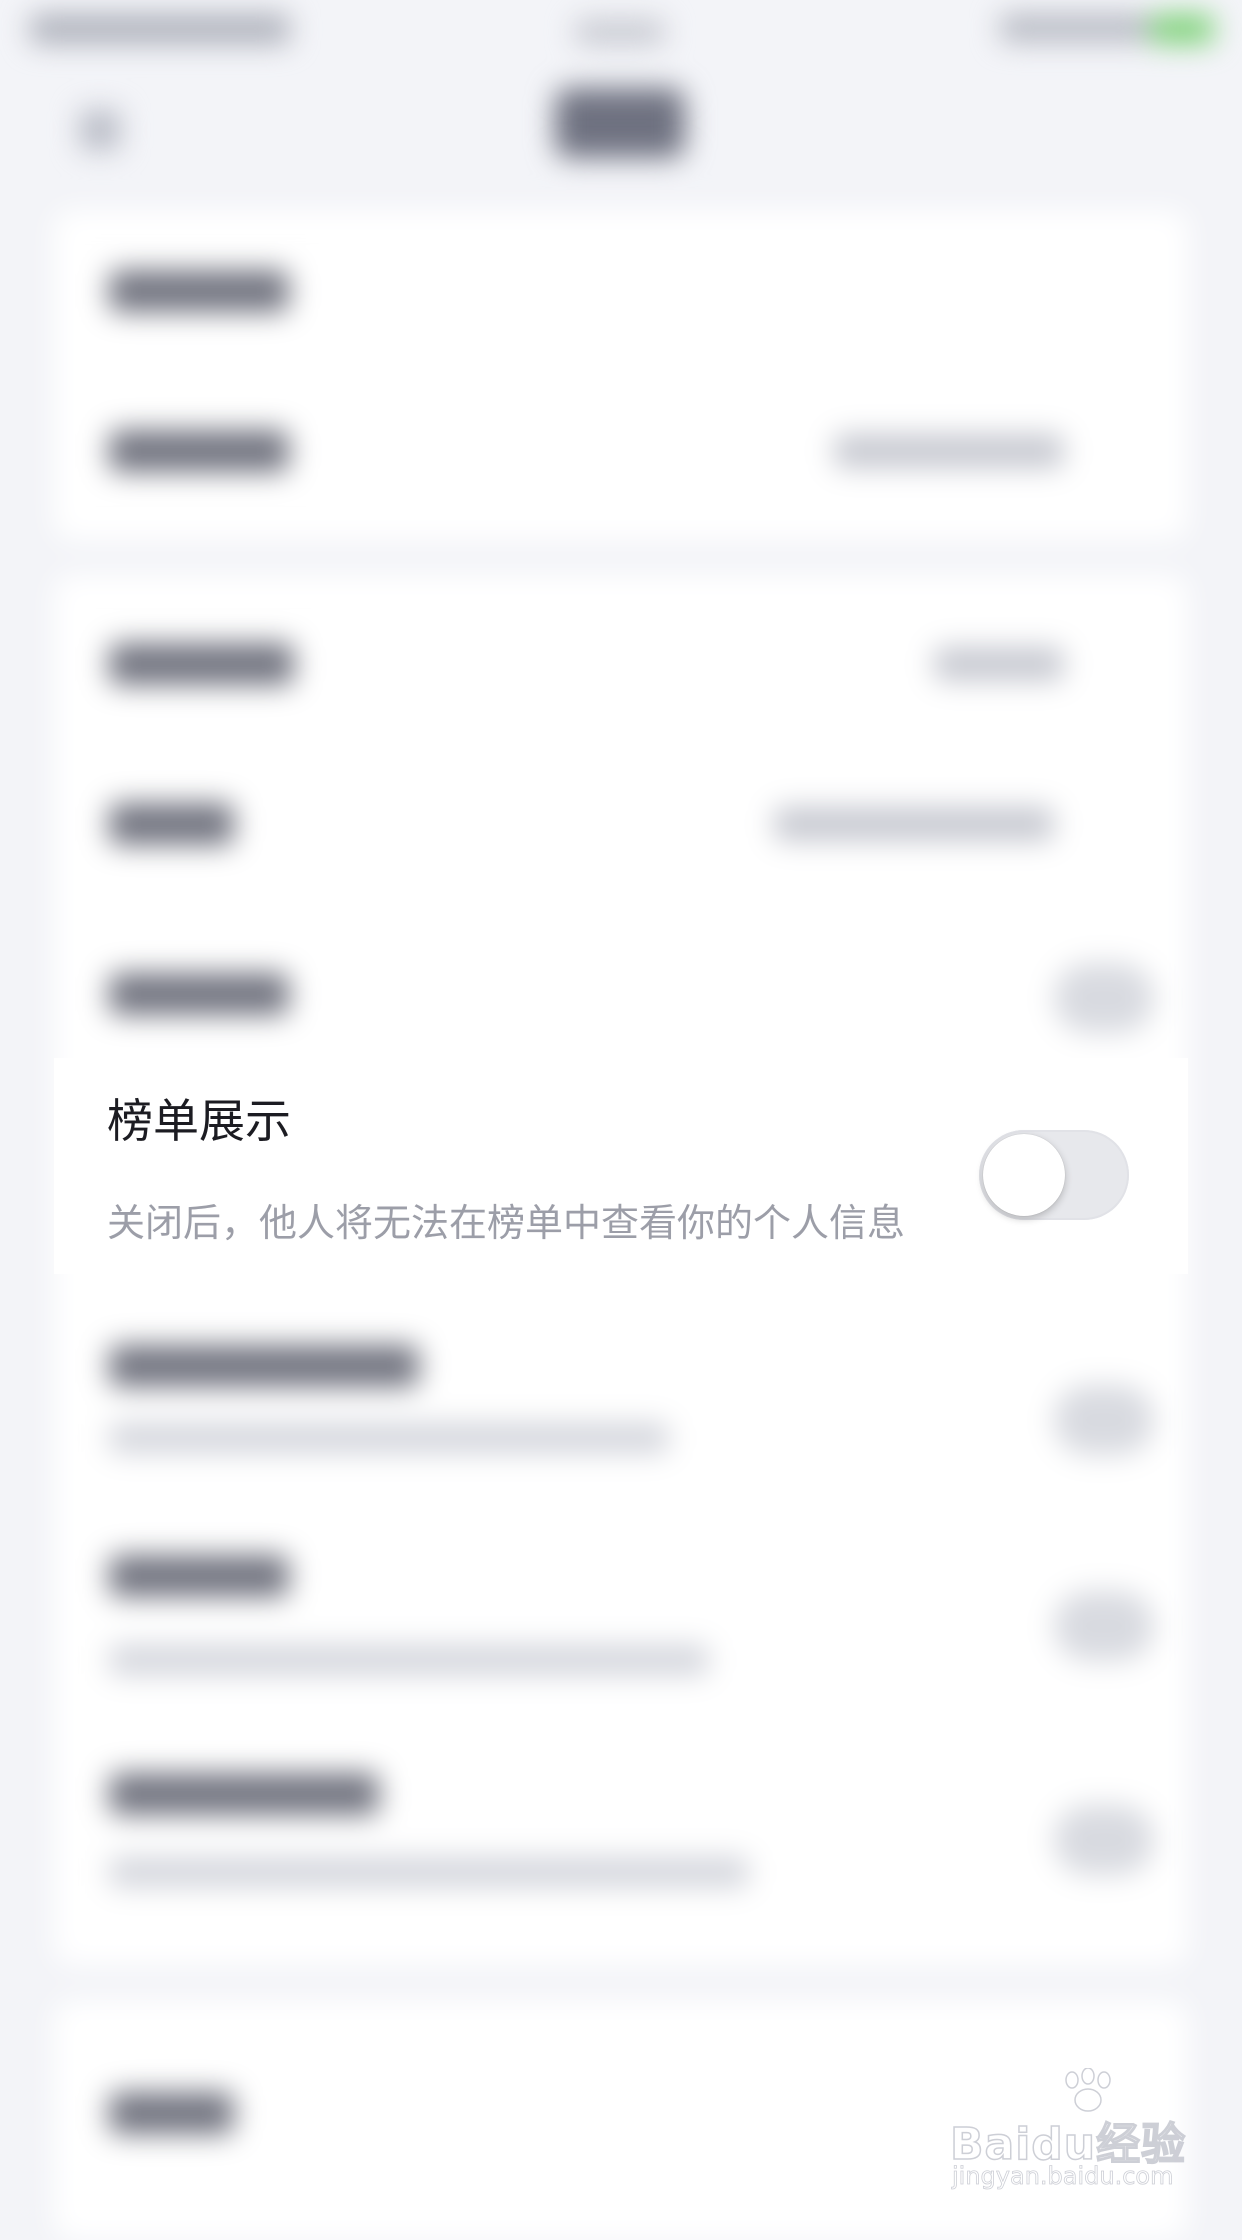 Image resolution: width=1242 pixels, height=2240 pixels. Describe the element at coordinates (1075, 28) in the screenshot. I see `status-bar-indicators` at that location.